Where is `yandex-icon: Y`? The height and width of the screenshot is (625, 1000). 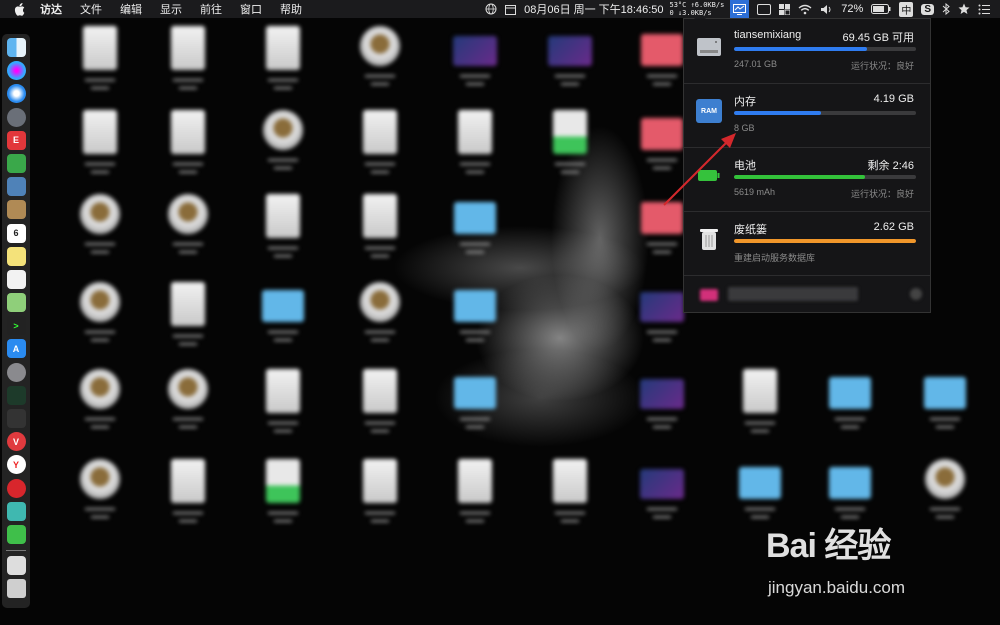 yandex-icon: Y is located at coordinates (16, 465).